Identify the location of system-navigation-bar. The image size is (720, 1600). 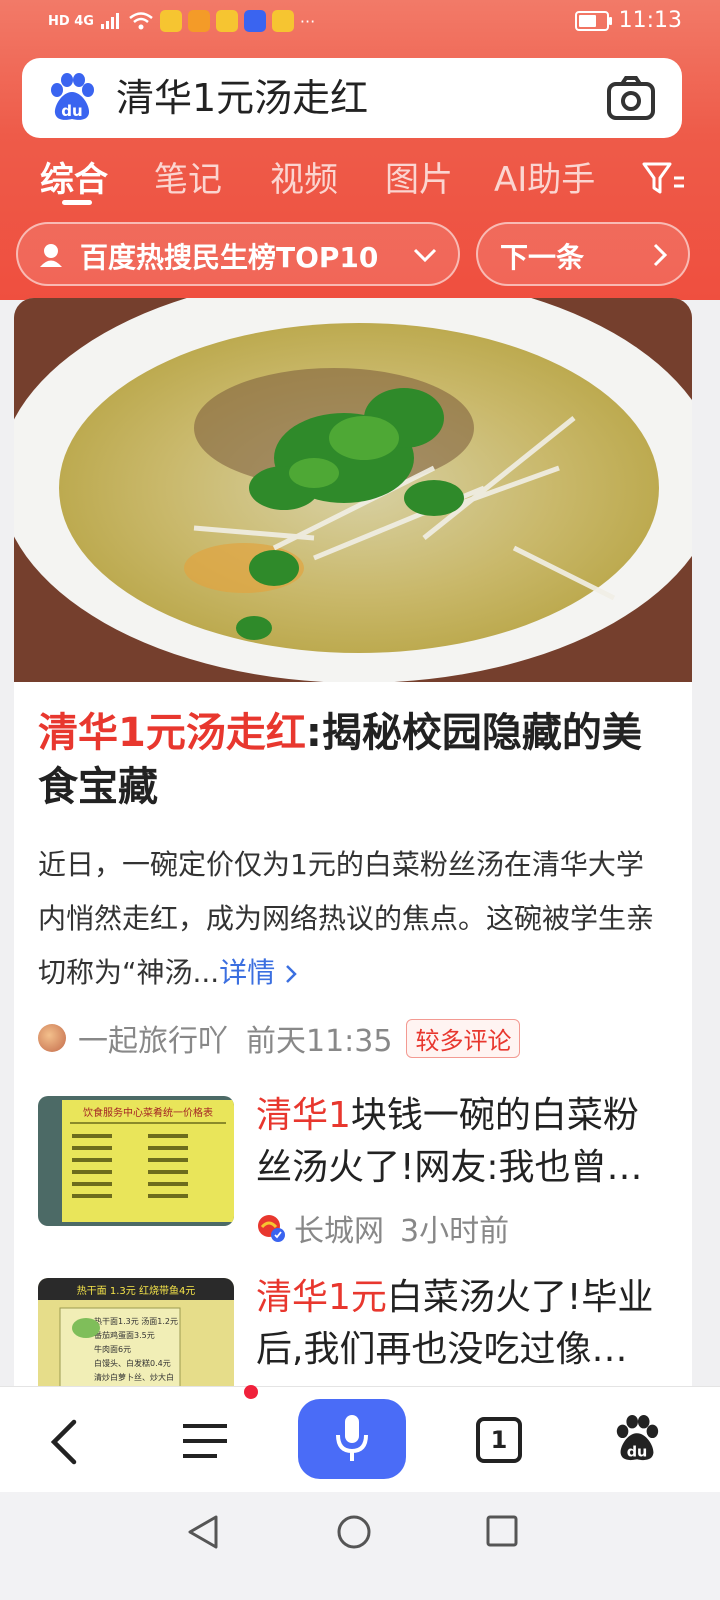
(360, 1546).